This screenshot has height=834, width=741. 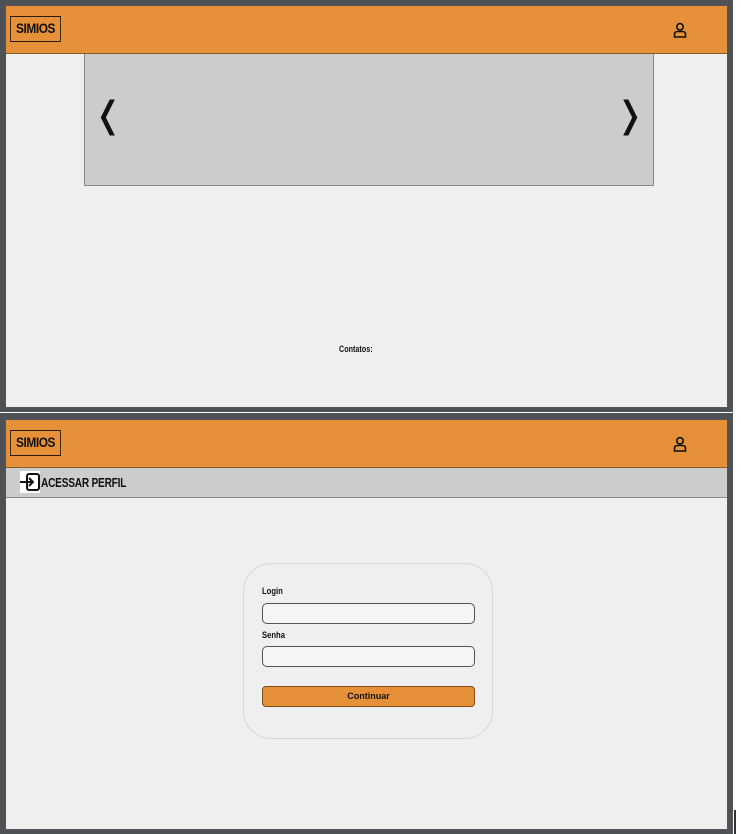 What do you see at coordinates (108, 116) in the screenshot?
I see `carousel-prev-button: ❬` at bounding box center [108, 116].